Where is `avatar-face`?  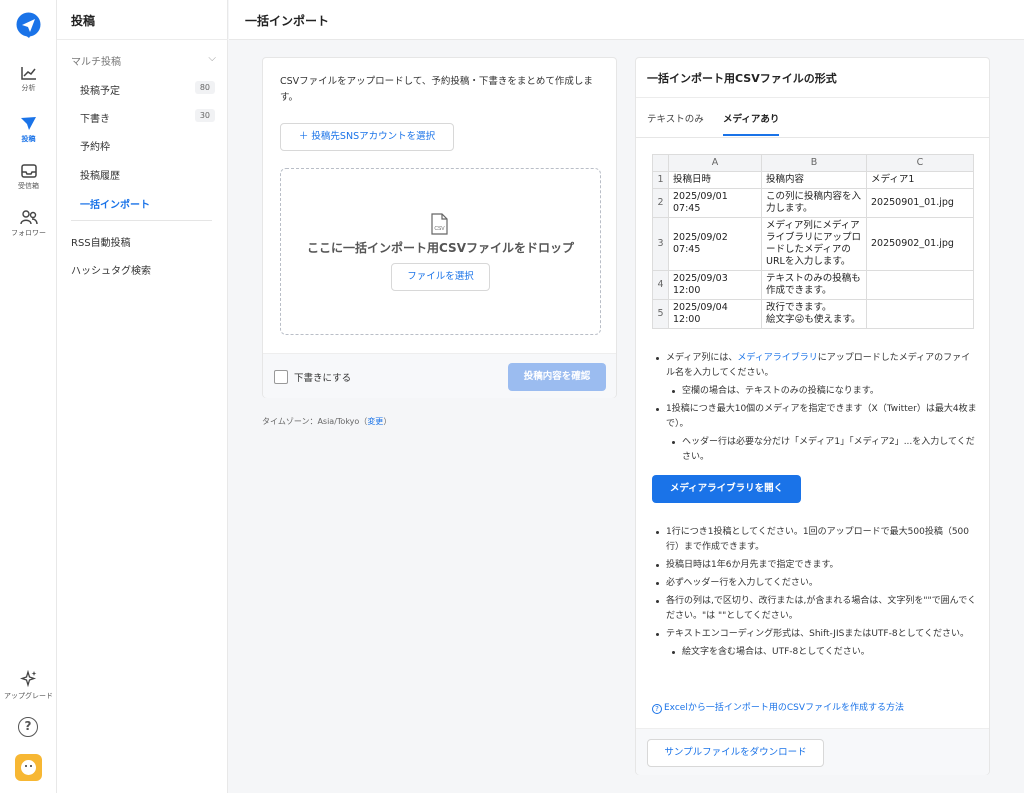
avatar-face is located at coordinates (28, 767).